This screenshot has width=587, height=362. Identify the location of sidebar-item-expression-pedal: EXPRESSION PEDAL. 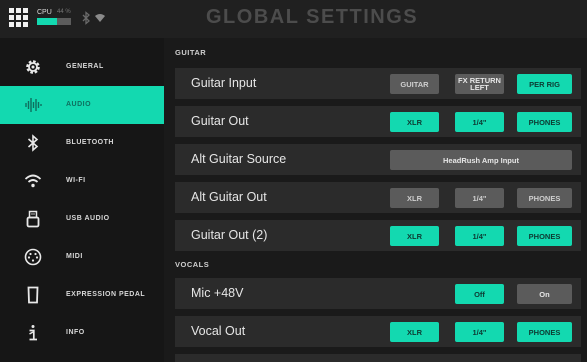
(82, 295).